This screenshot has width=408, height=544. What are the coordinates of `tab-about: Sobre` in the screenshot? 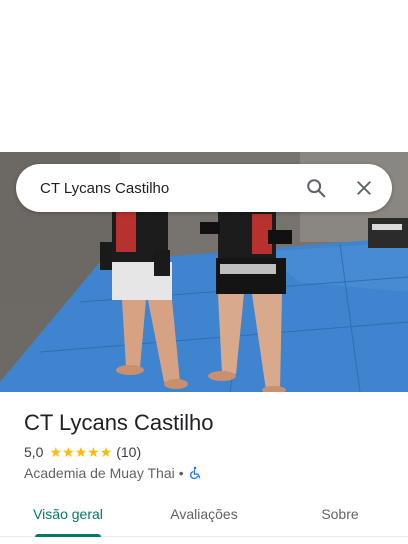 It's located at (340, 514).